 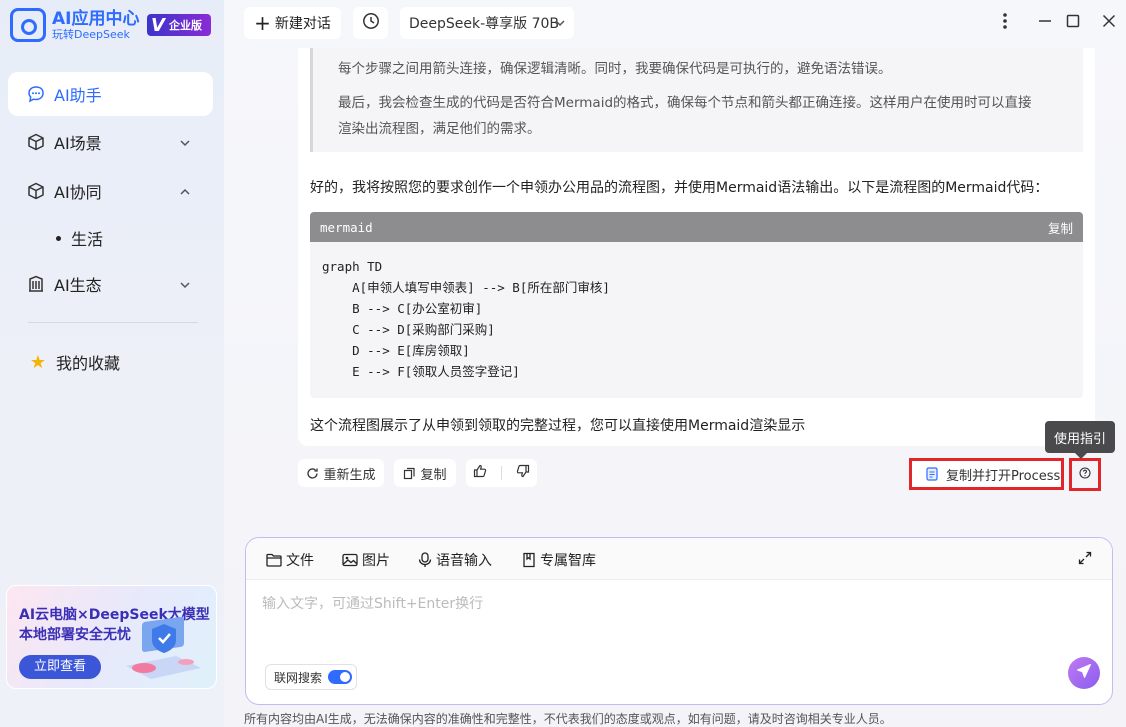 I want to click on shield-laptop-illustration, so click(x=161, y=651).